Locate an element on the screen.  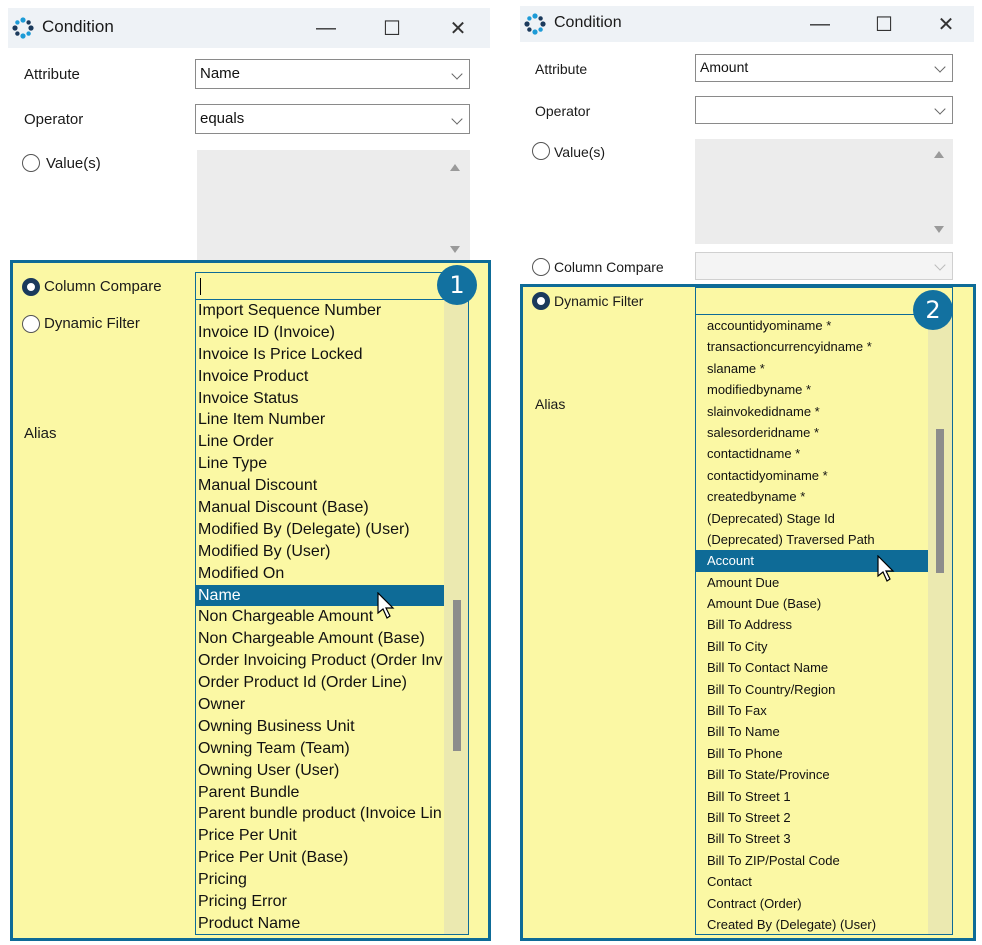
list-item: Manual Discount is located at coordinates (332, 486).